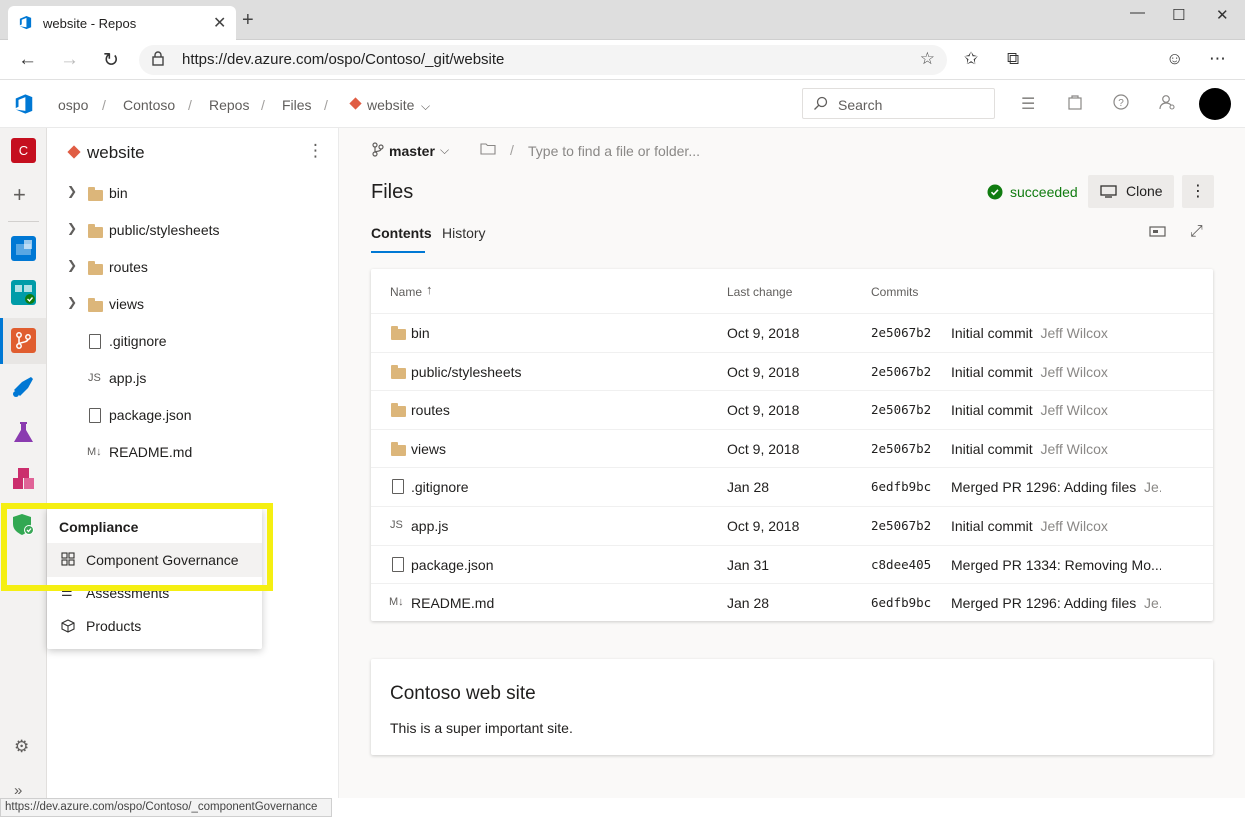 This screenshot has width=1245, height=817. Describe the element at coordinates (69, 60) in the screenshot. I see `forward-icon: →` at that location.